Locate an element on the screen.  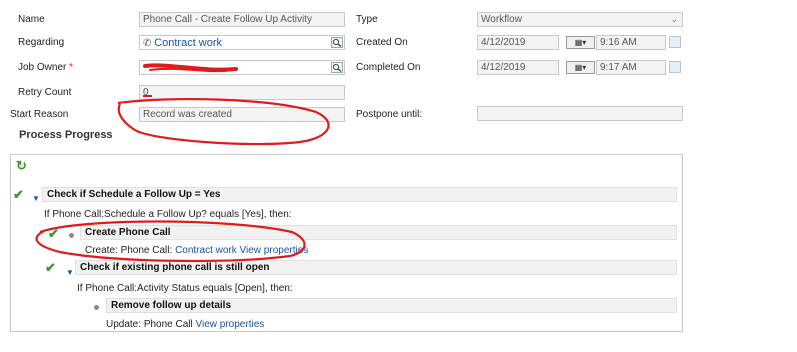
regarding-field: ✆ Contract work is located at coordinates (242, 42).